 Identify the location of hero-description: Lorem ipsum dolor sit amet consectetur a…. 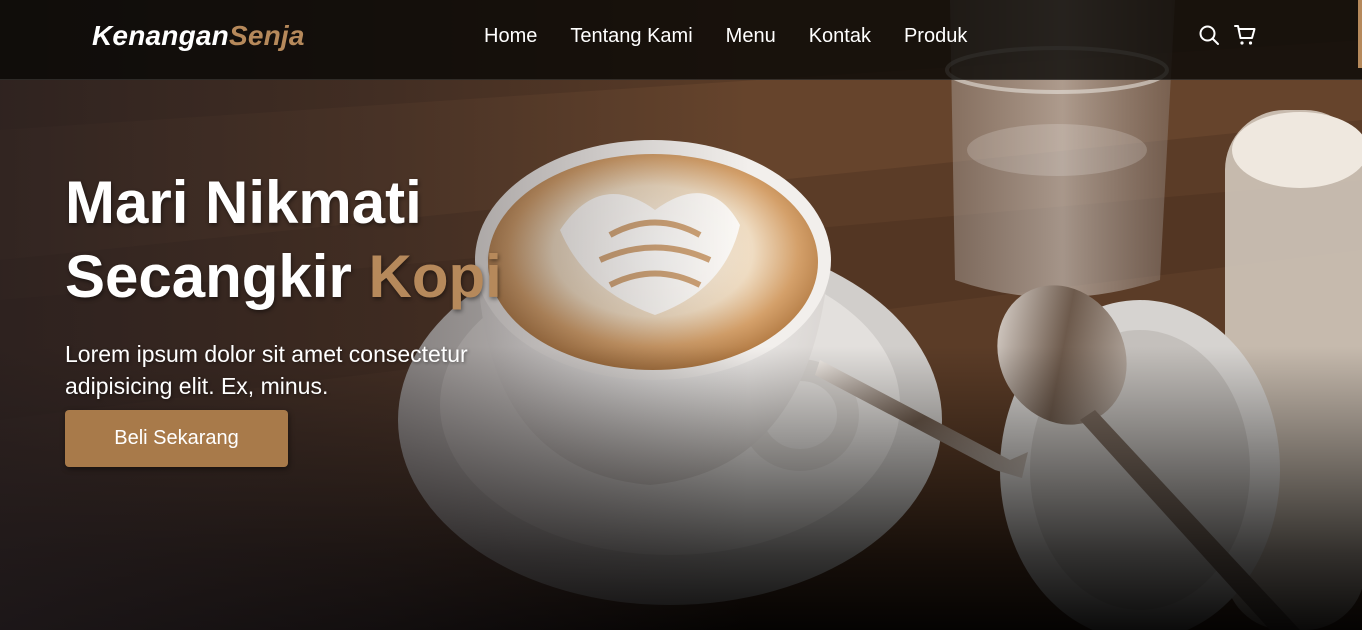
(266, 370).